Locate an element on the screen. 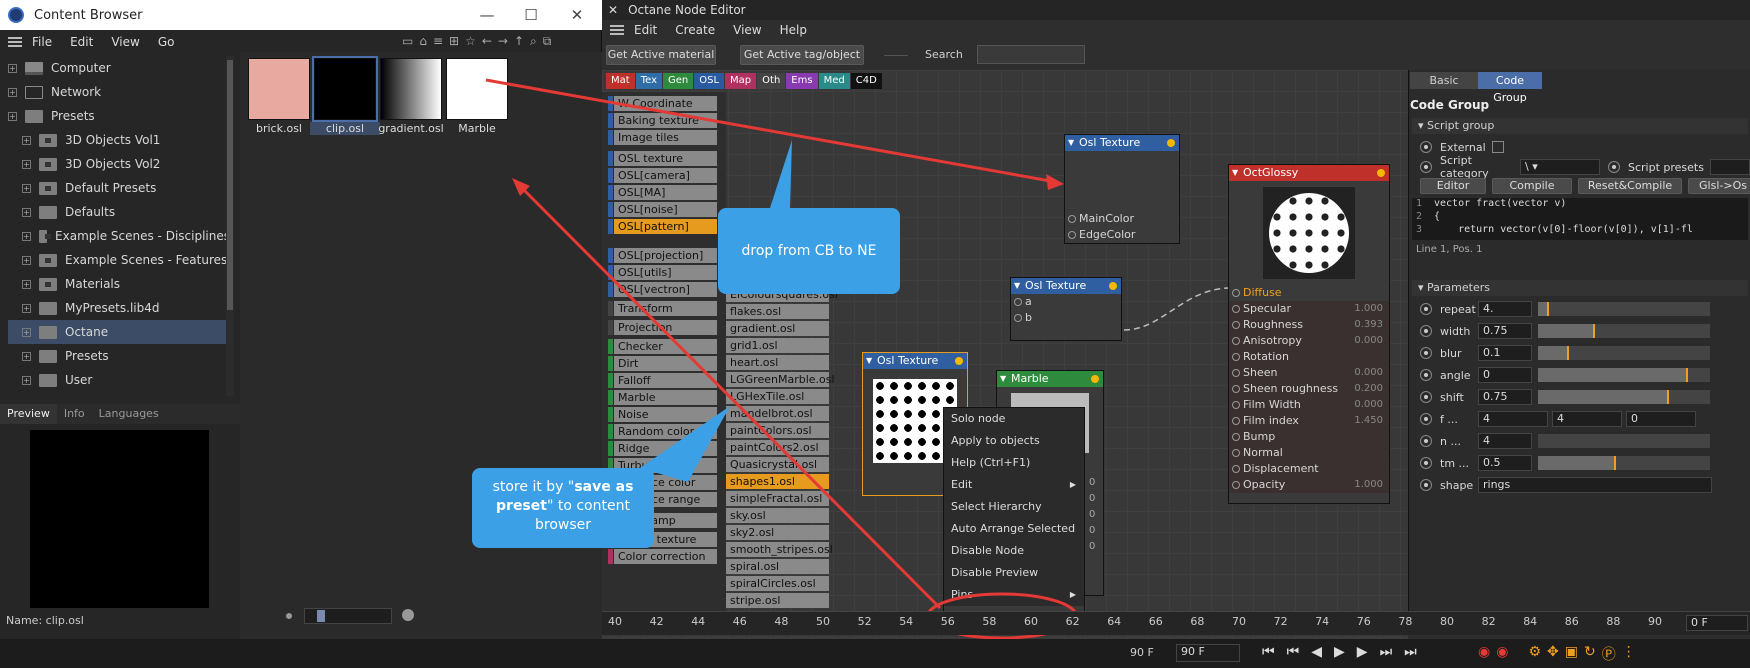  param-row: n ... 4 is located at coordinates (1580, 441).